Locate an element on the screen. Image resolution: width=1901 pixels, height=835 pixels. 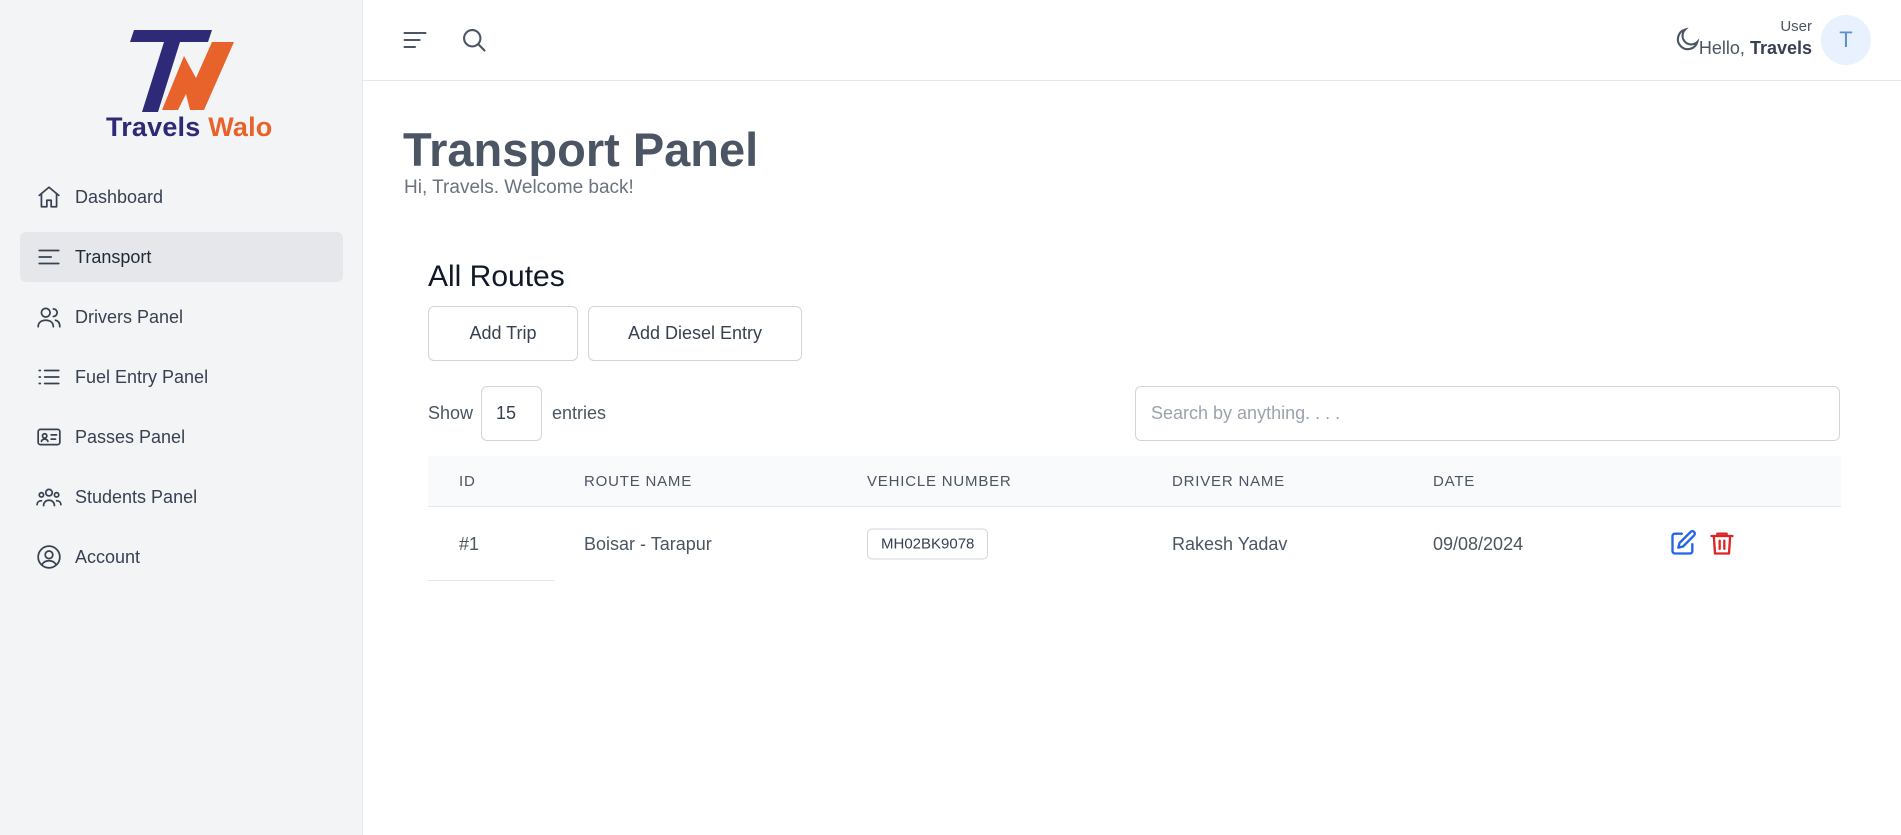
column-header-vehicle-number: VEHICLE NUMBER is located at coordinates (939, 481).